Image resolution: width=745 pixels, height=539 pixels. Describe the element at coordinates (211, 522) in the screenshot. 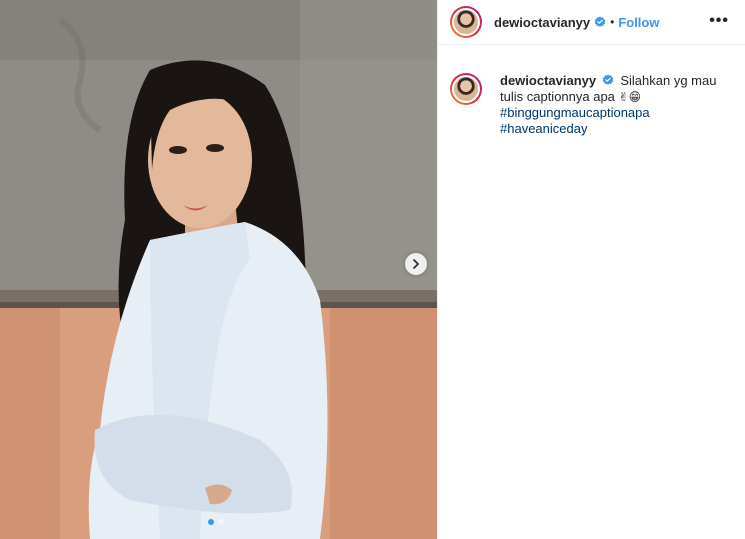

I see `carousel-dot-active` at that location.